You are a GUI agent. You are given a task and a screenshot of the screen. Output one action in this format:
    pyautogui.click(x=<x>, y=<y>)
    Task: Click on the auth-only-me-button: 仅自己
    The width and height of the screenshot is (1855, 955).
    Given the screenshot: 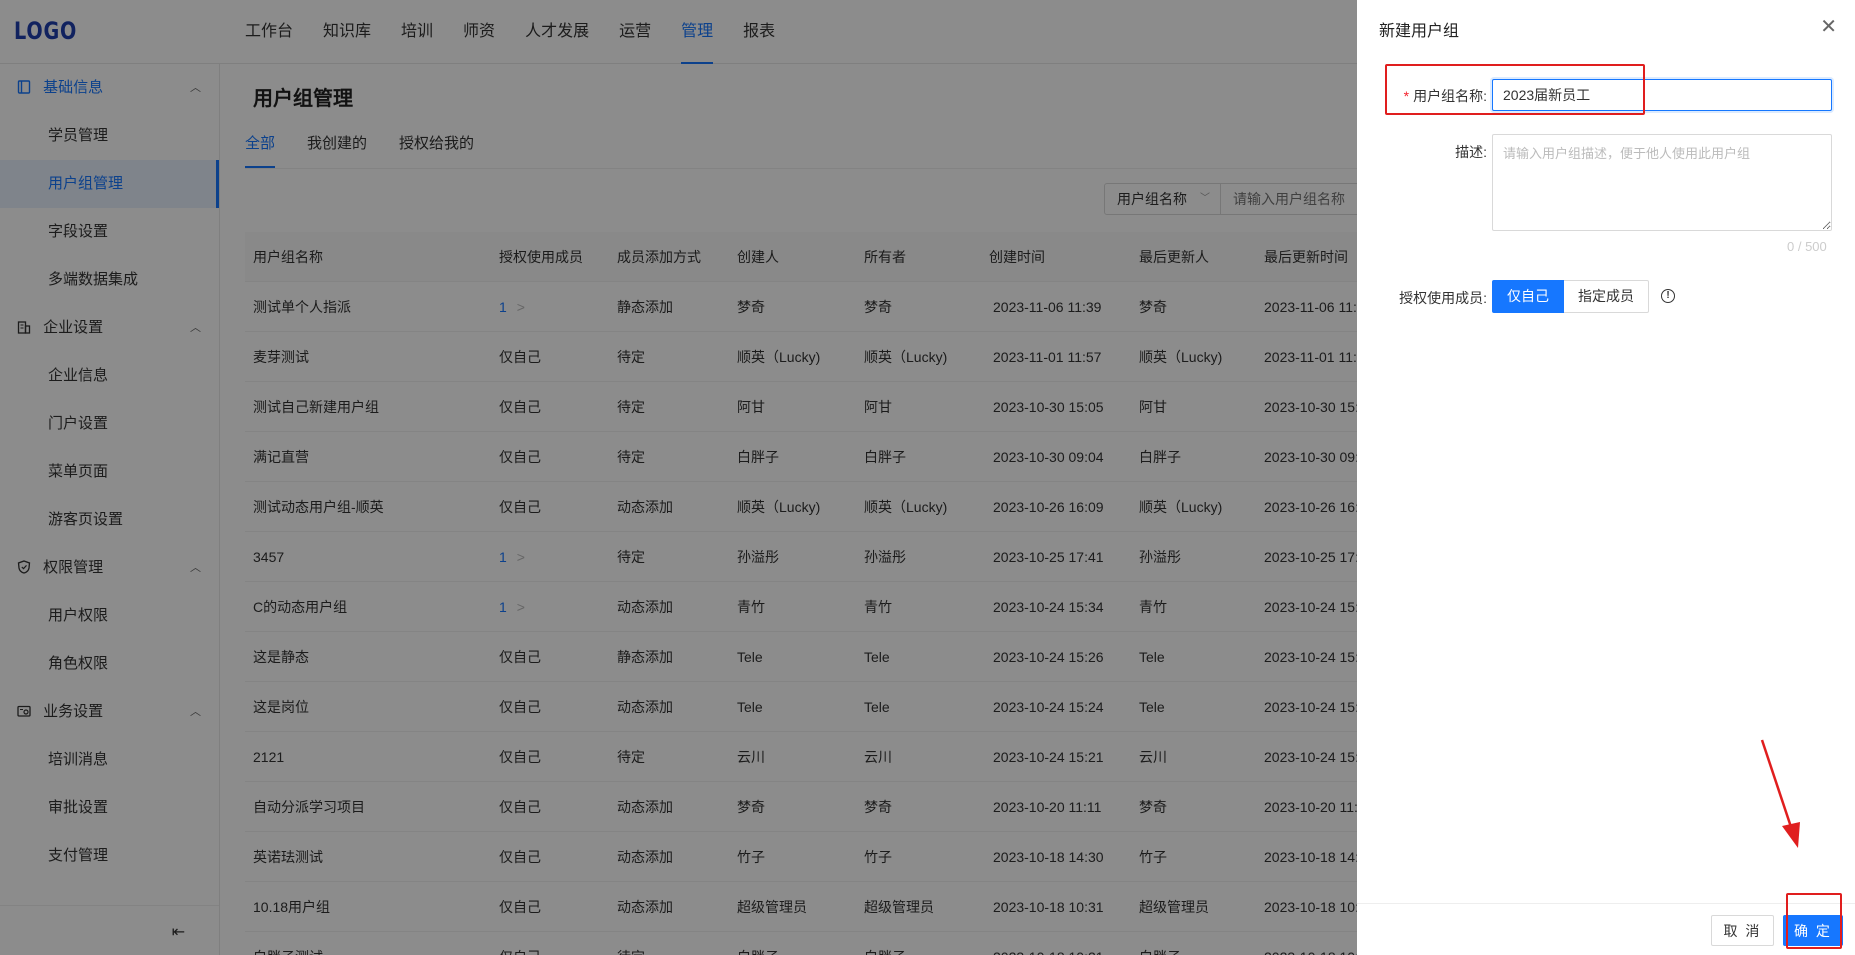 What is the action you would take?
    pyautogui.click(x=1528, y=296)
    